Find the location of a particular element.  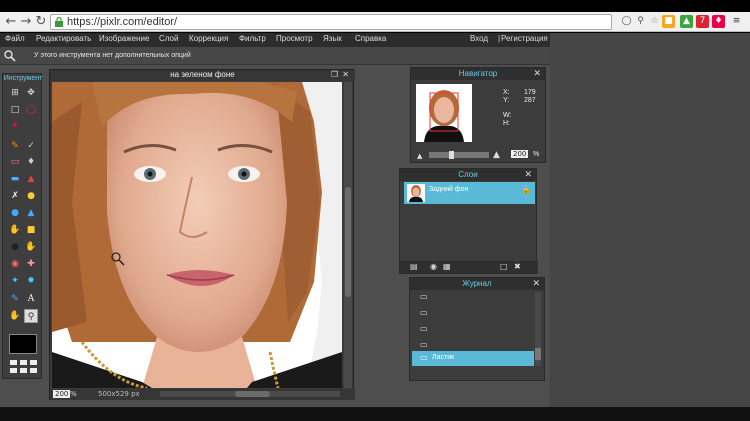

marquee-tool-icon: □ is located at coordinates (15, 110).